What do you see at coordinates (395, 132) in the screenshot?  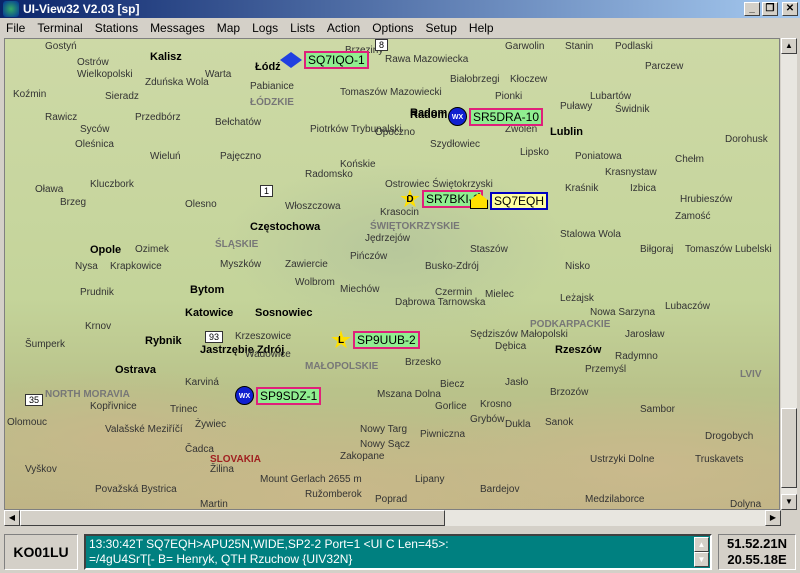 I see `city-label: Opoczno` at bounding box center [395, 132].